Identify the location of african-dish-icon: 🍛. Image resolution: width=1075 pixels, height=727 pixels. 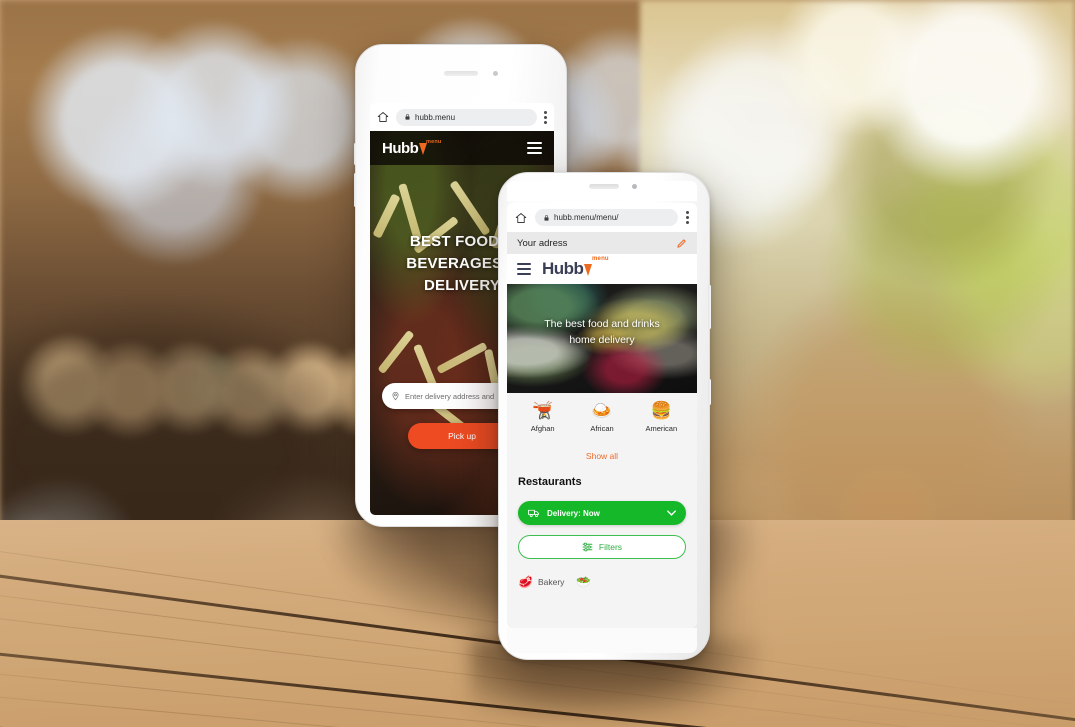
(602, 410).